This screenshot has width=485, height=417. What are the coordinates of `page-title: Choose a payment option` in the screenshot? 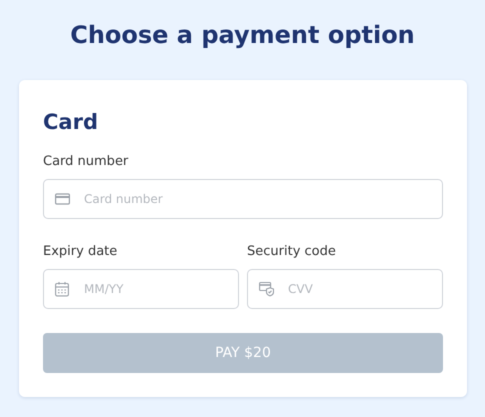 It's located at (242, 35).